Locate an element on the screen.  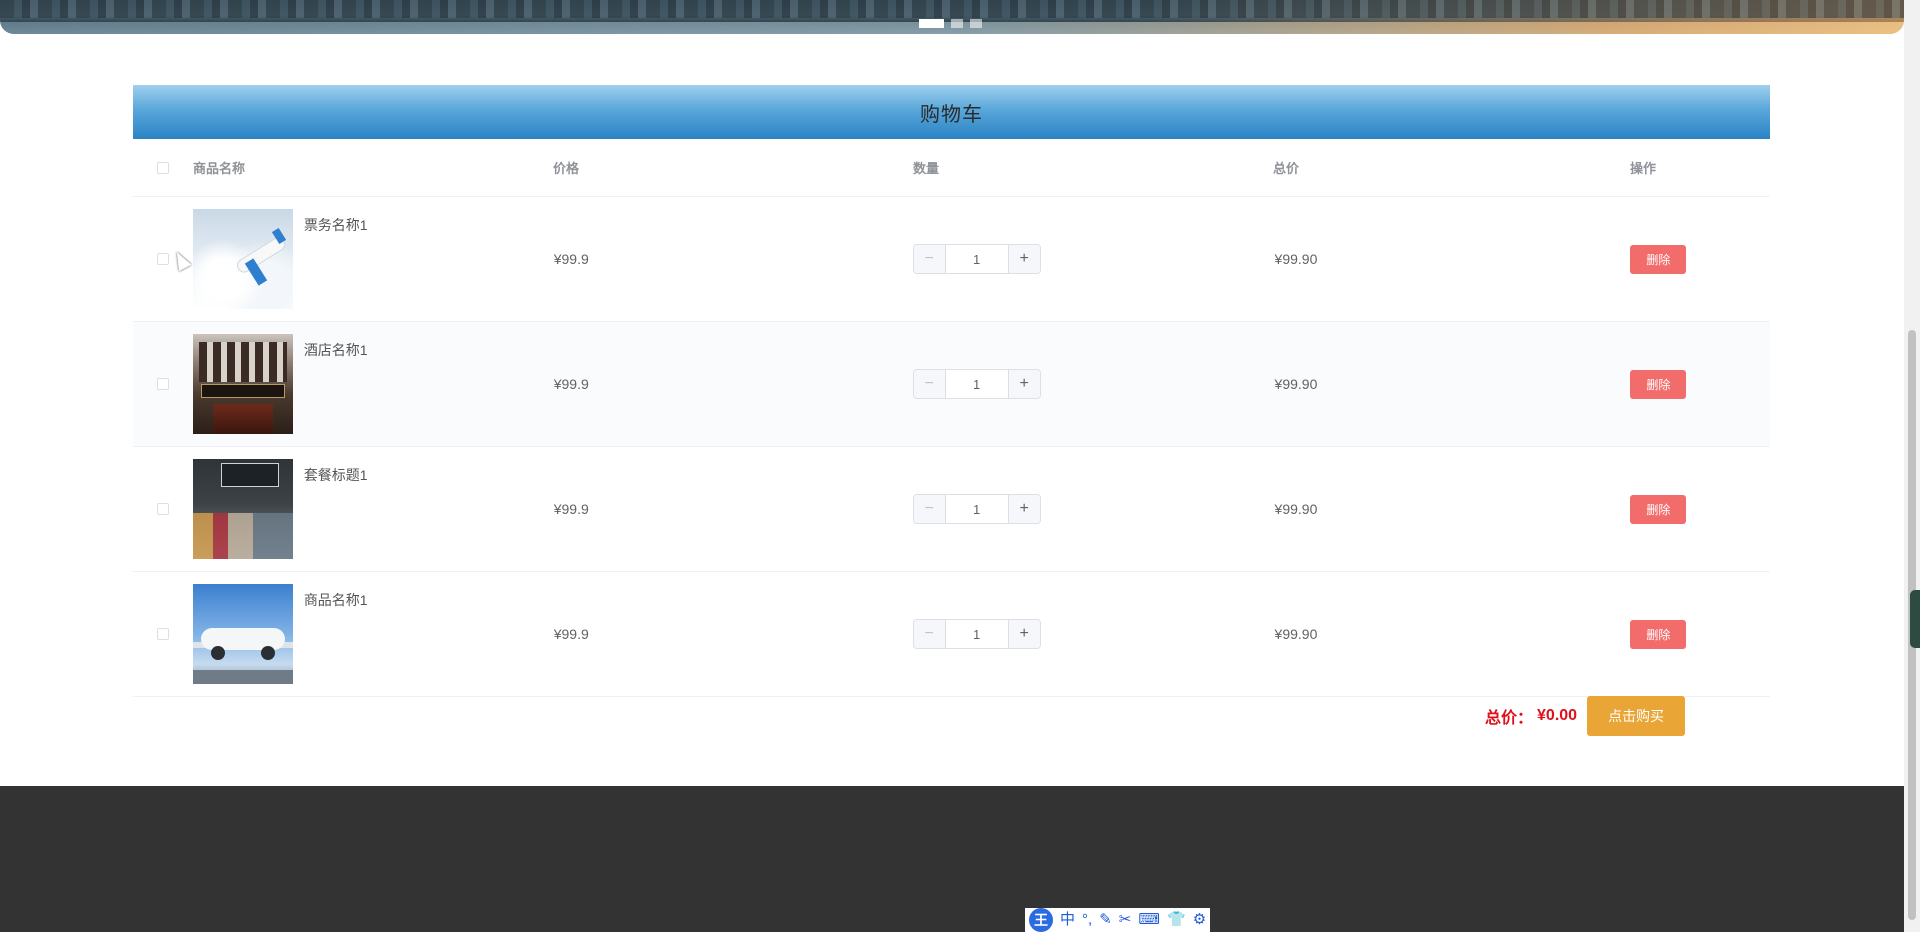
column-header-total: 总价 is located at coordinates (1286, 168).